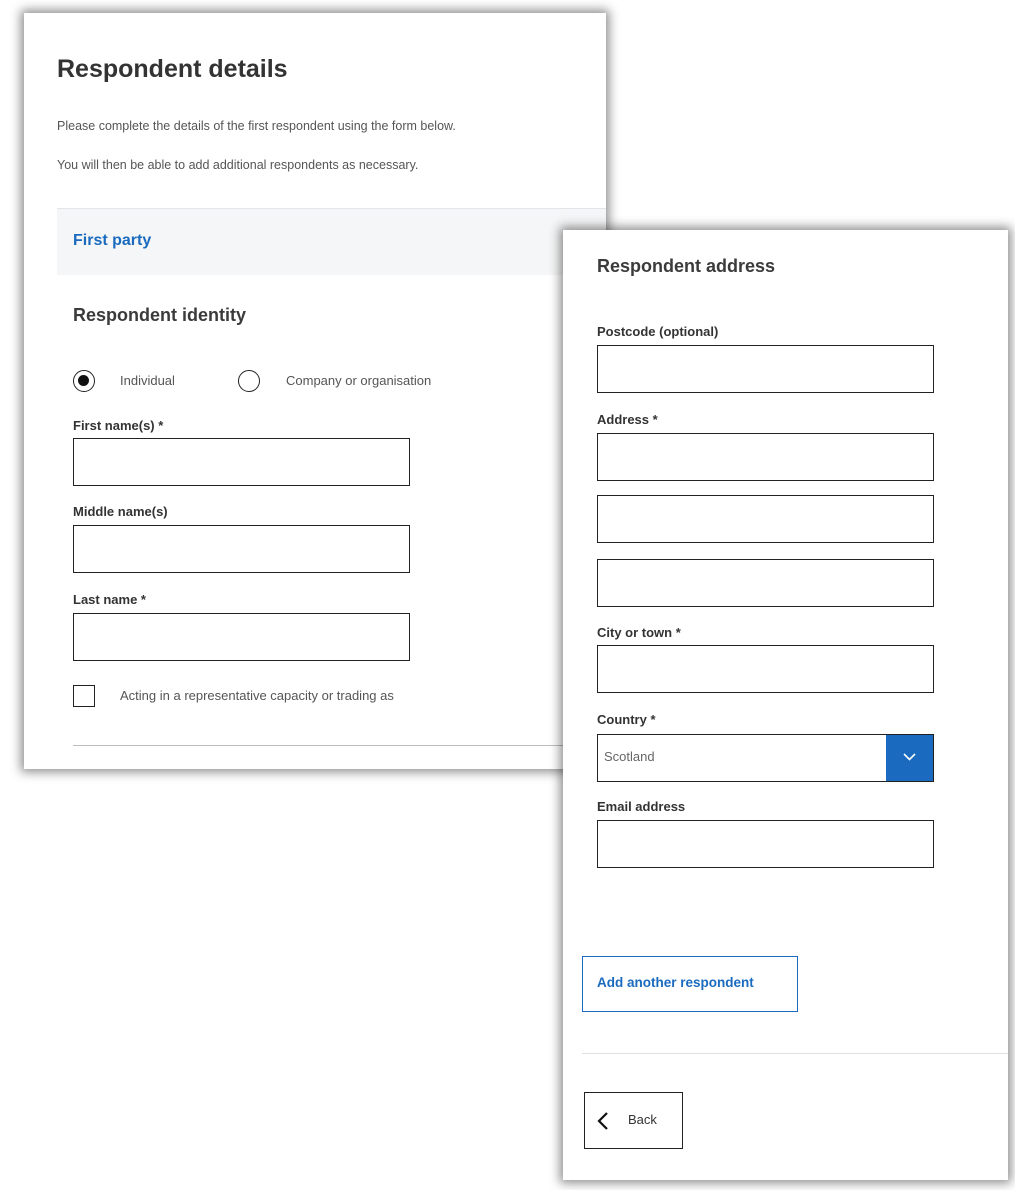 The width and height of the screenshot is (1015, 1190). Describe the element at coordinates (765, 369) in the screenshot. I see `postcode-input` at that location.